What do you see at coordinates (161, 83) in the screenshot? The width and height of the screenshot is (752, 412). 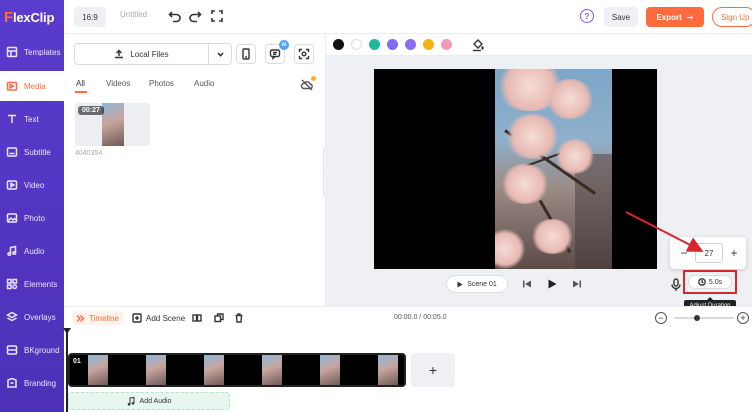 I see `tab-photos: Photos` at bounding box center [161, 83].